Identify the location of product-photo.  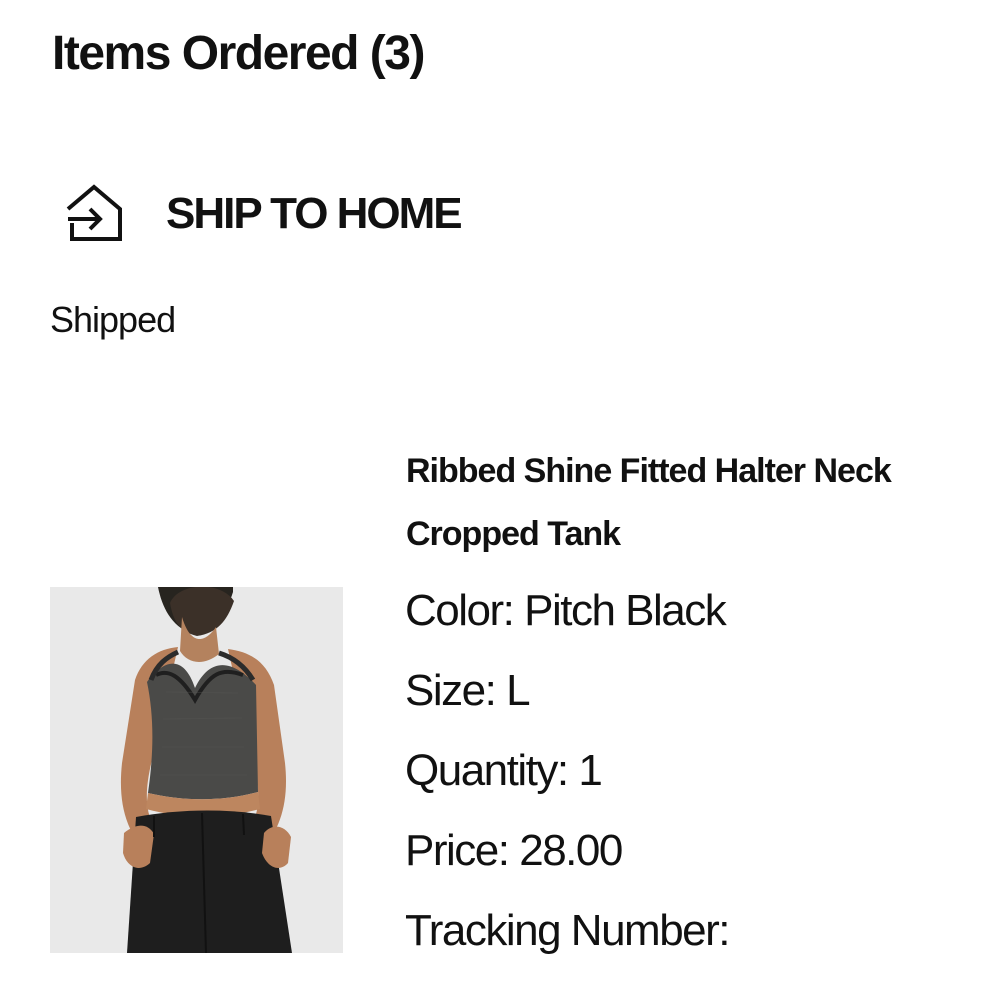
(196, 770).